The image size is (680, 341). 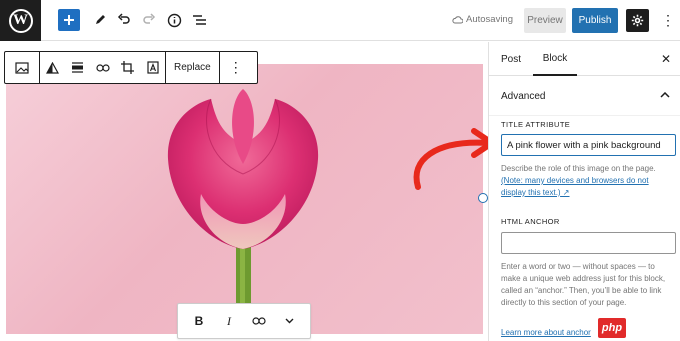 I want to click on vertical-ellipsis-icon: ⋮, so click(x=668, y=19).